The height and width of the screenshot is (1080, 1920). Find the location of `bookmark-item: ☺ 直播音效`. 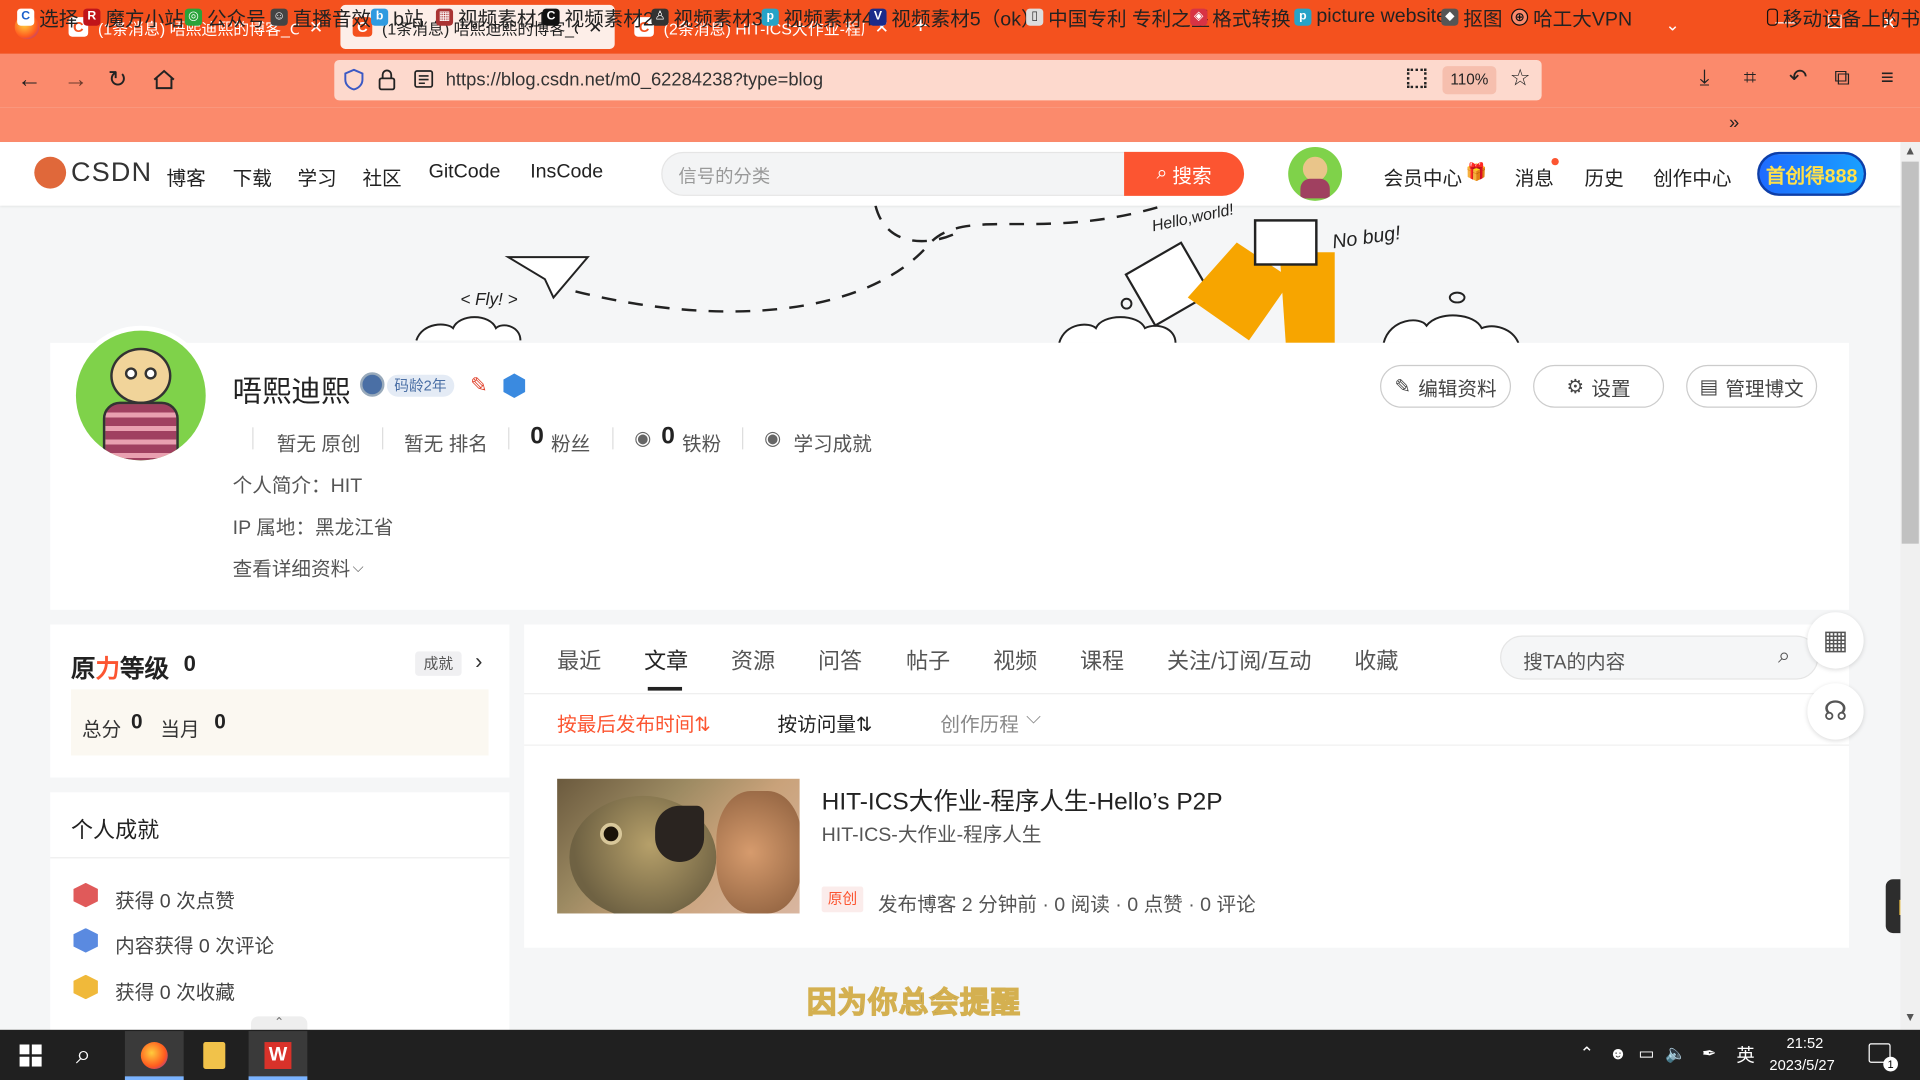

bookmark-item: ☺ 直播音效 is located at coordinates (320, 18).